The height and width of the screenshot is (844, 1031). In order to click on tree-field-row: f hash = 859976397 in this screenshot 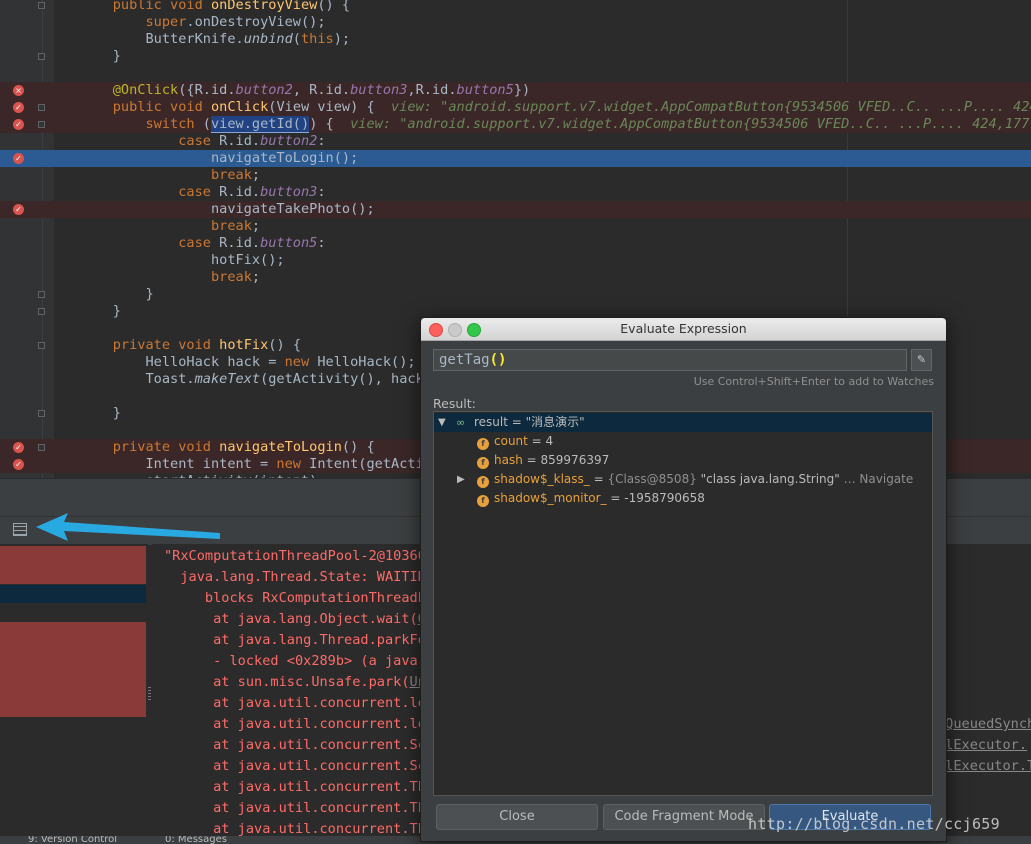, I will do `click(683, 460)`.